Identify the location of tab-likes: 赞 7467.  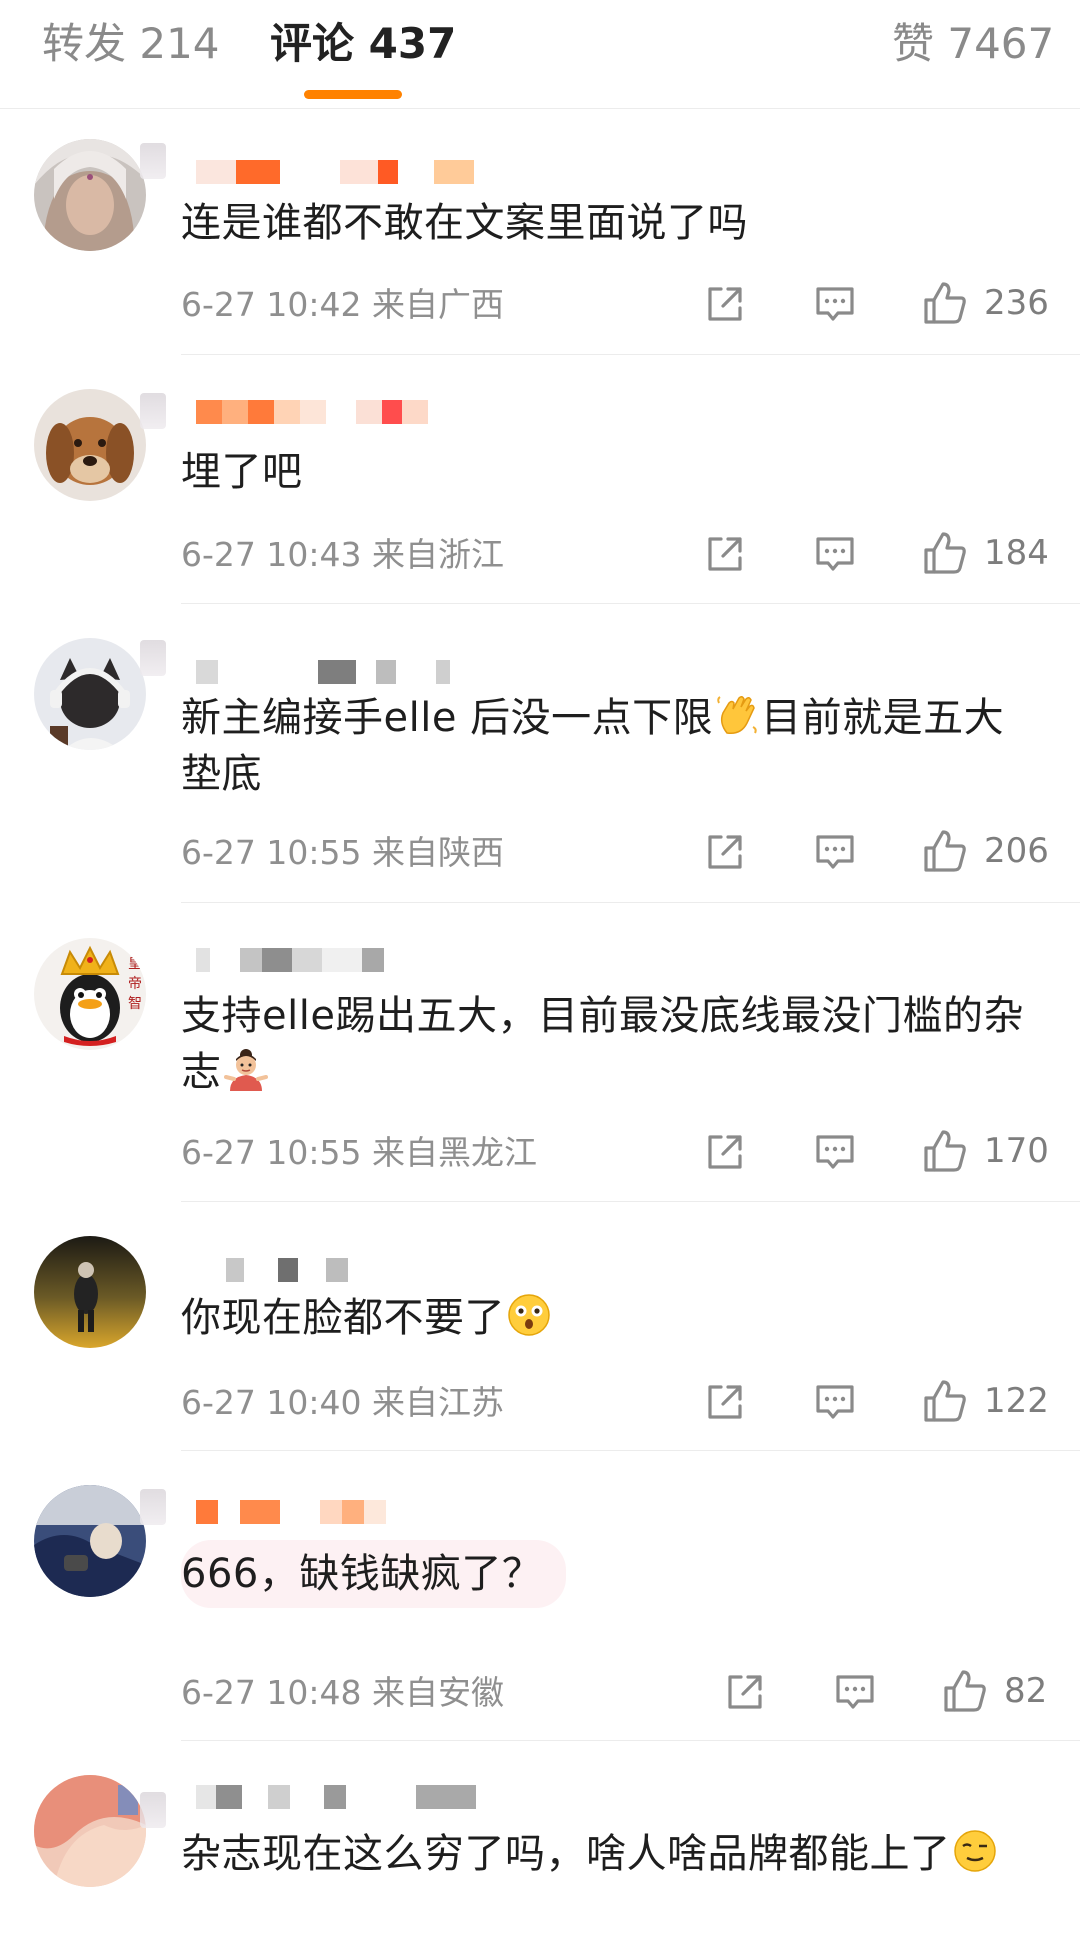
(973, 44).